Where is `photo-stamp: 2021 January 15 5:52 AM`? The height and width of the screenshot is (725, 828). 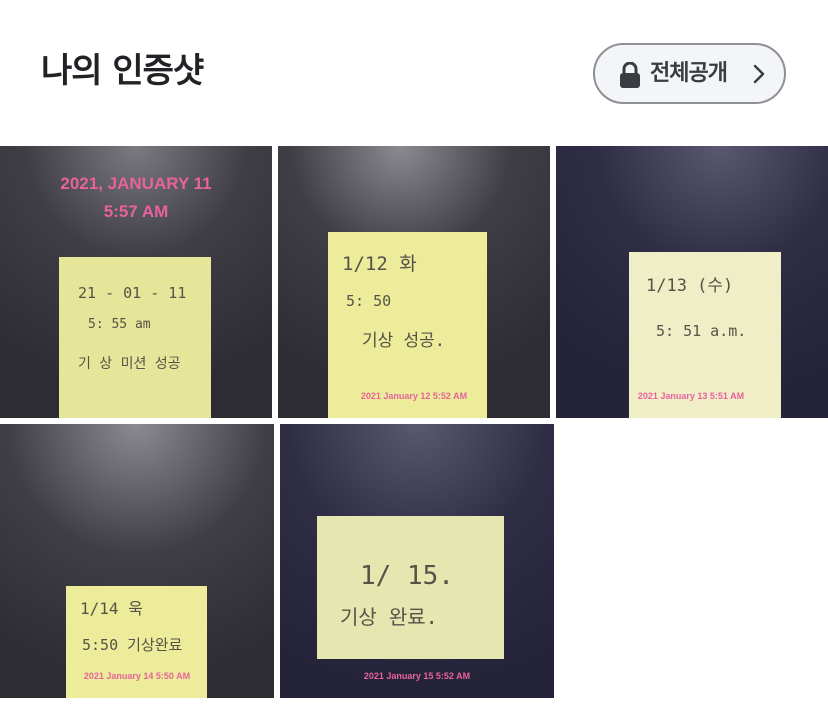
photo-stamp: 2021 January 15 5:52 AM is located at coordinates (417, 676).